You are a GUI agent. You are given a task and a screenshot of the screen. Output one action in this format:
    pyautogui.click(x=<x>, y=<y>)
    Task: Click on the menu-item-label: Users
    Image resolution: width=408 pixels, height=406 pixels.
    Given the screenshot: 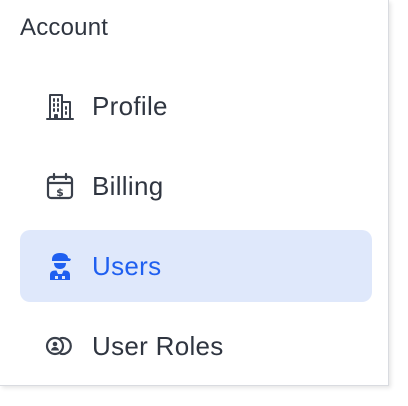 What is the action you would take?
    pyautogui.click(x=127, y=265)
    